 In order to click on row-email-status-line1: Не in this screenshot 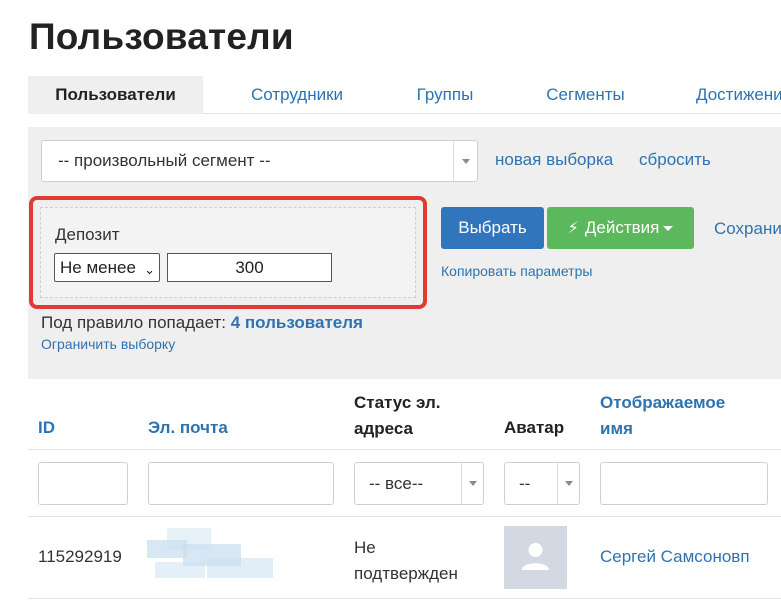, I will do `click(365, 547)`.